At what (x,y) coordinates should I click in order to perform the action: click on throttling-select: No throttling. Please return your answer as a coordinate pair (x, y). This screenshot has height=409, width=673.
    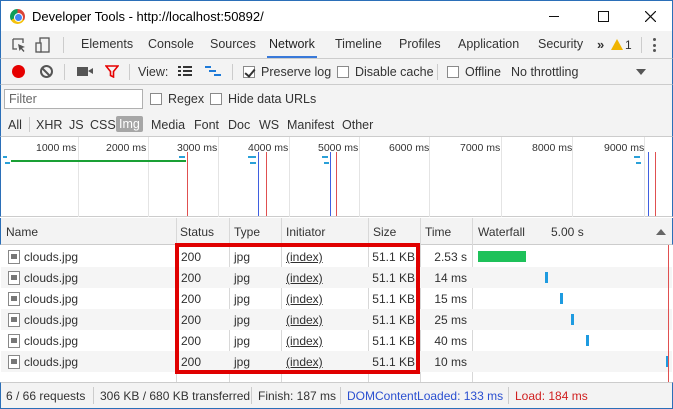
    Looking at the image, I should click on (544, 72).